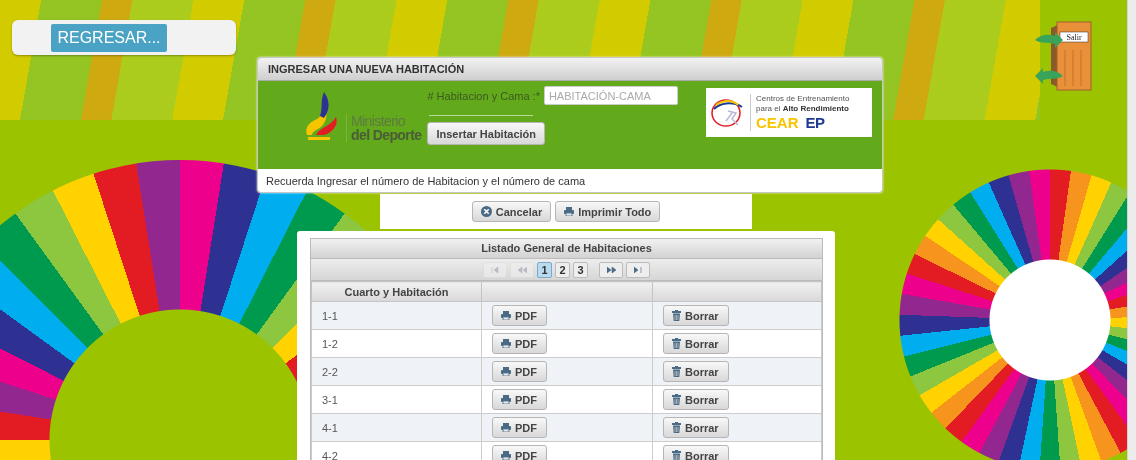  I want to click on last-page-button, so click(638, 269).